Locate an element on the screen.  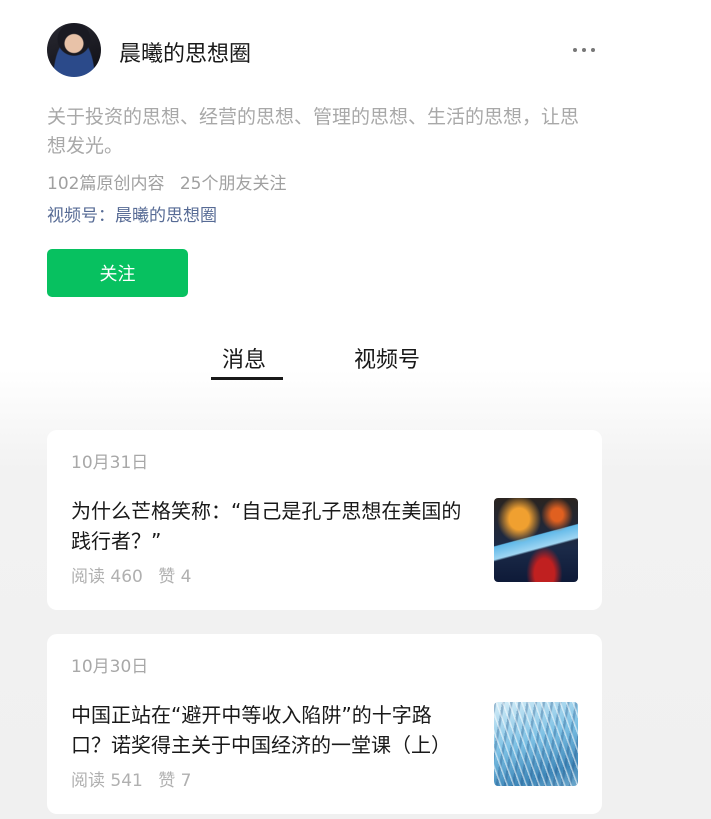
article-meta: 阅读 541 赞 7 is located at coordinates (131, 778).